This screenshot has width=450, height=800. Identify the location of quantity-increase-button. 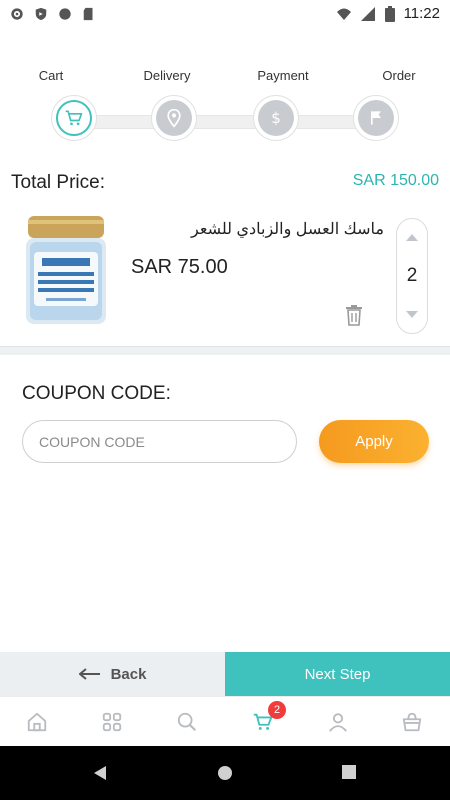
(412, 237).